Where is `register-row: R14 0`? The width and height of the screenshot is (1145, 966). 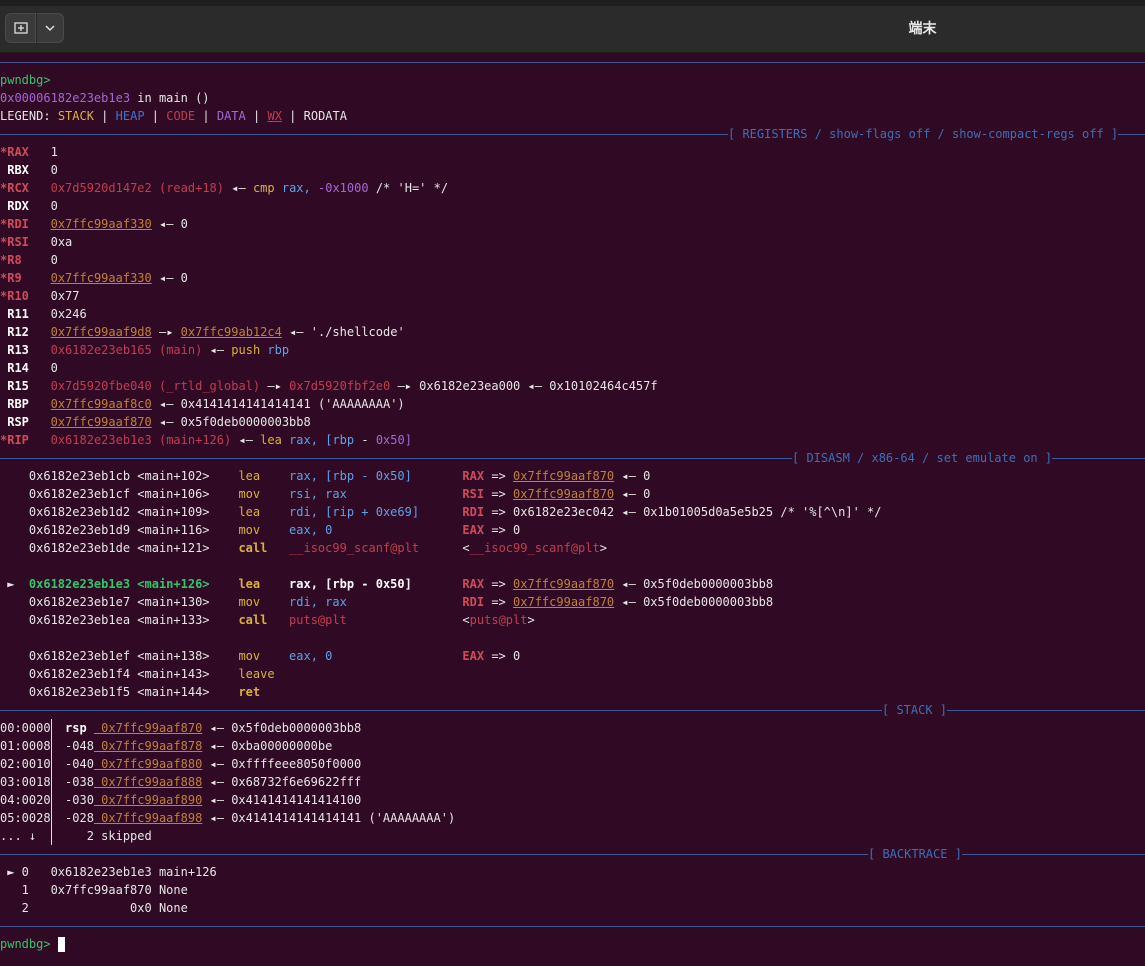
register-row: R14 0 is located at coordinates (29, 368).